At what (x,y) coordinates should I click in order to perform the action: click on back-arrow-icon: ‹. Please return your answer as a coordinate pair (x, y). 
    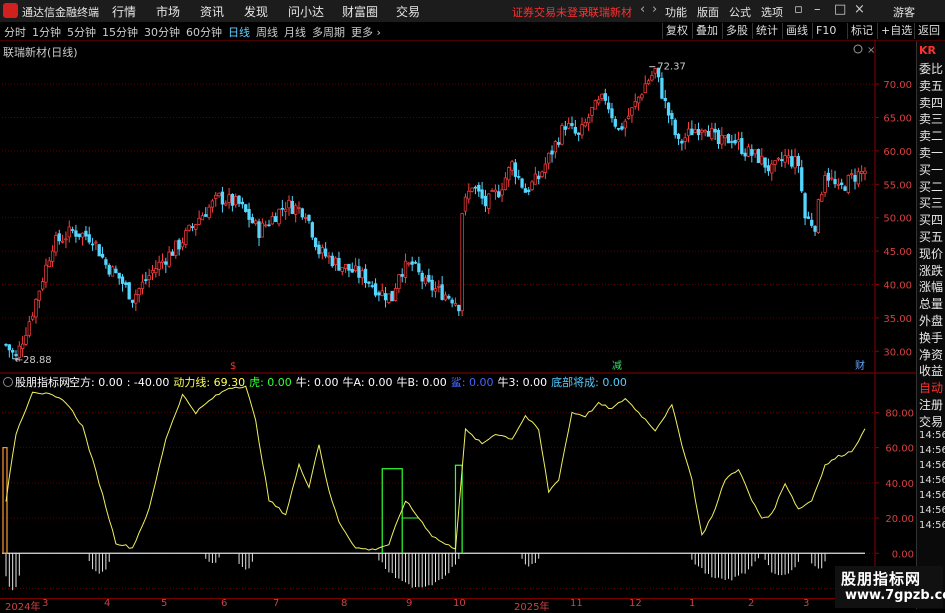
    Looking at the image, I should click on (642, 9).